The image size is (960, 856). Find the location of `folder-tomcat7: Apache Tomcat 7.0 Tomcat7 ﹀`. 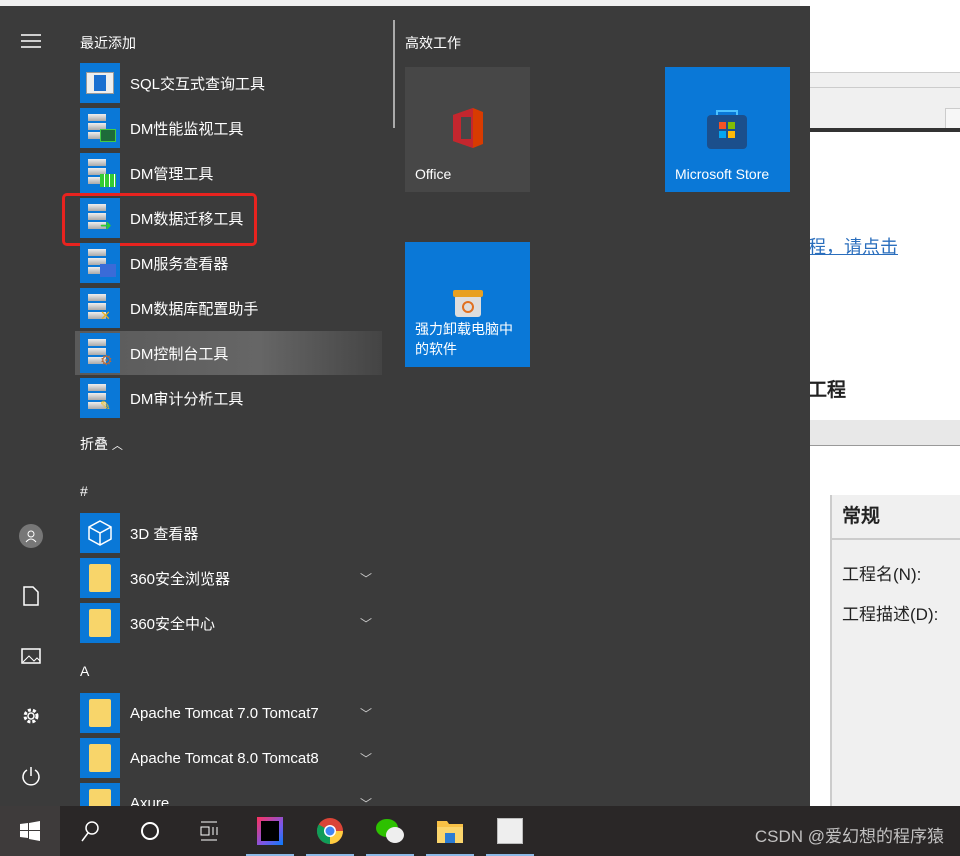

folder-tomcat7: Apache Tomcat 7.0 Tomcat7 ﹀ is located at coordinates (230, 713).